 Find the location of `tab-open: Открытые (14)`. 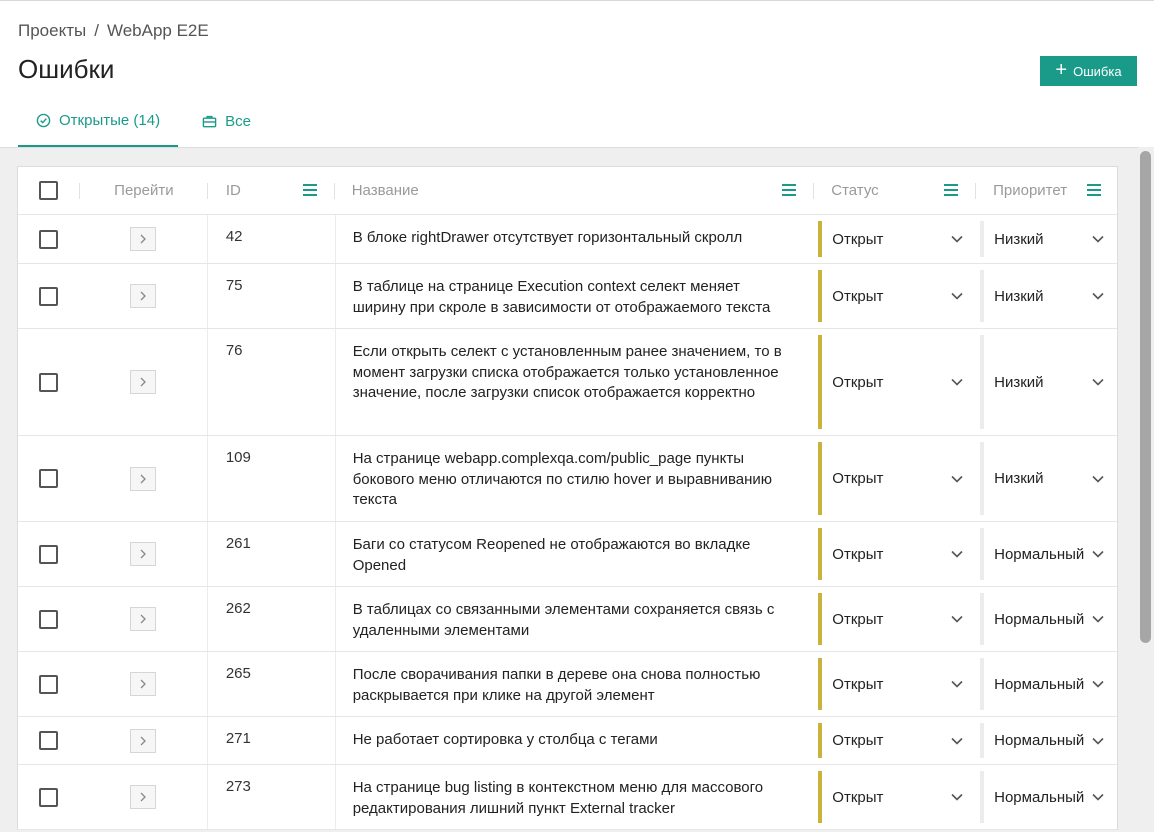

tab-open: Открытые (14) is located at coordinates (98, 121).